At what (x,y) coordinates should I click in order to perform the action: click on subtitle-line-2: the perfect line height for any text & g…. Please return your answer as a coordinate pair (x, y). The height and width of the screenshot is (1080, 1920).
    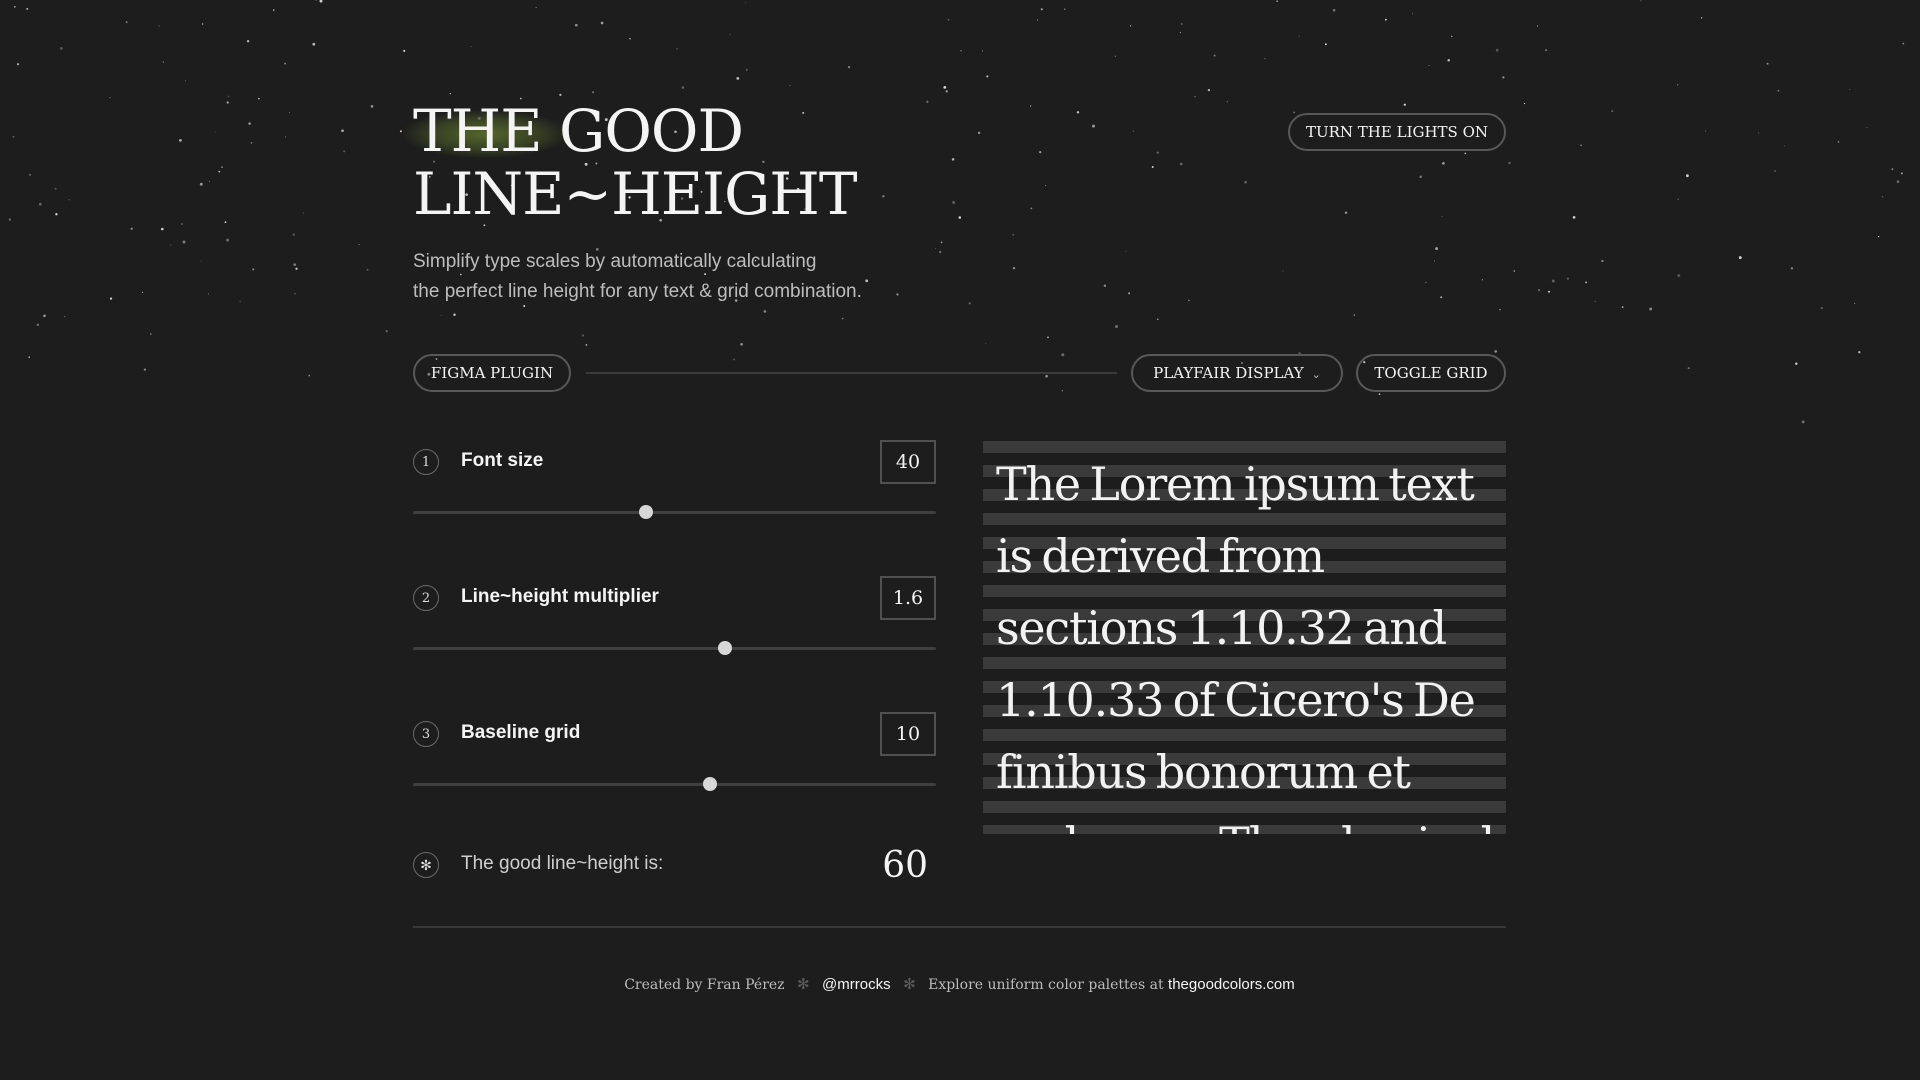
    Looking at the image, I should click on (637, 291).